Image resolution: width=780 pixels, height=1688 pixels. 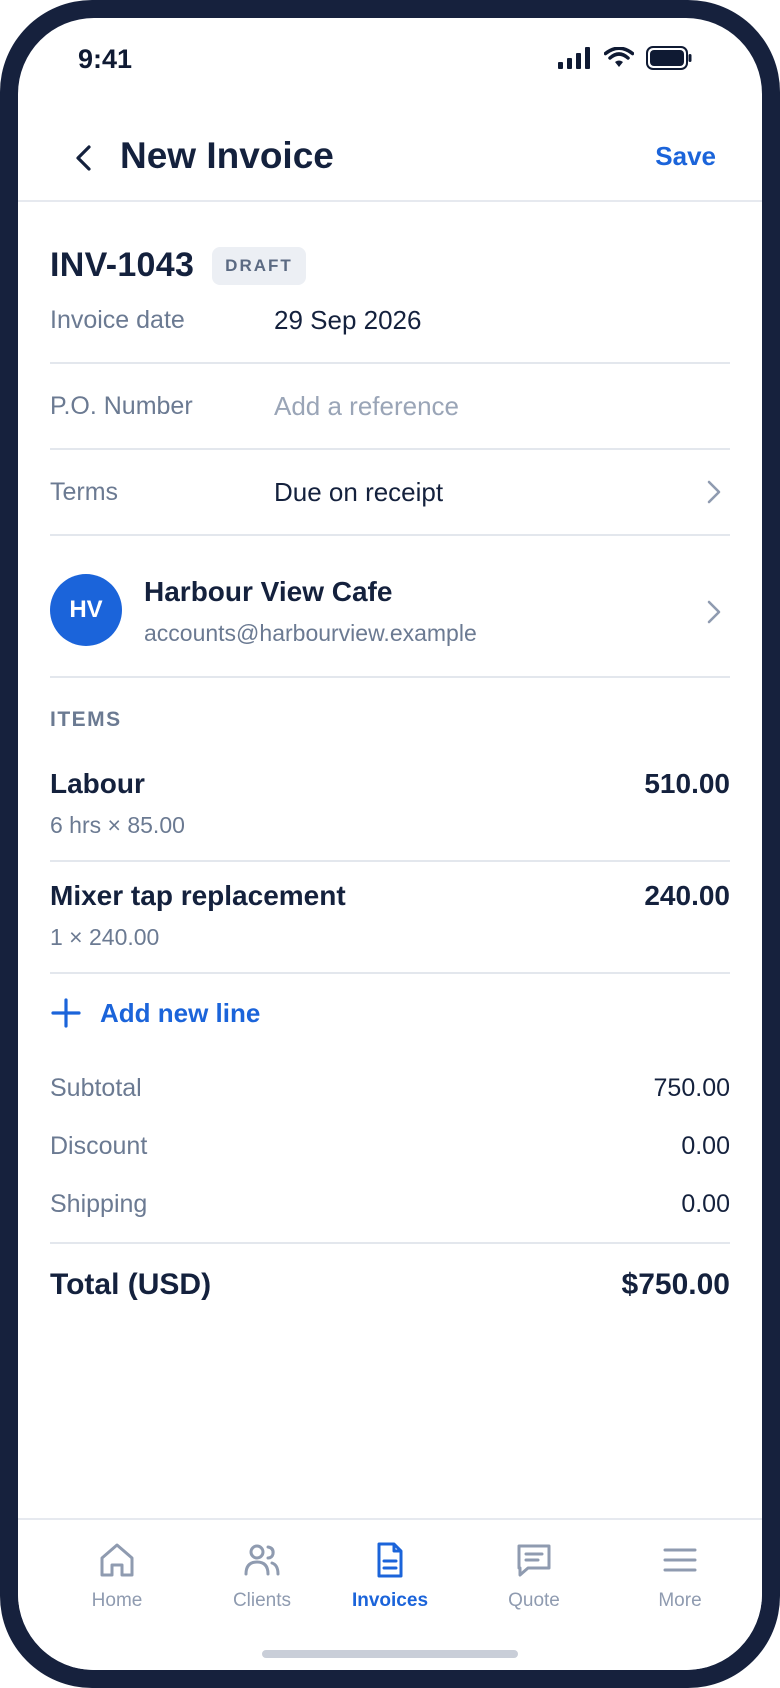 I want to click on po-number-row: P.O. Number Add a reference, so click(x=390, y=407).